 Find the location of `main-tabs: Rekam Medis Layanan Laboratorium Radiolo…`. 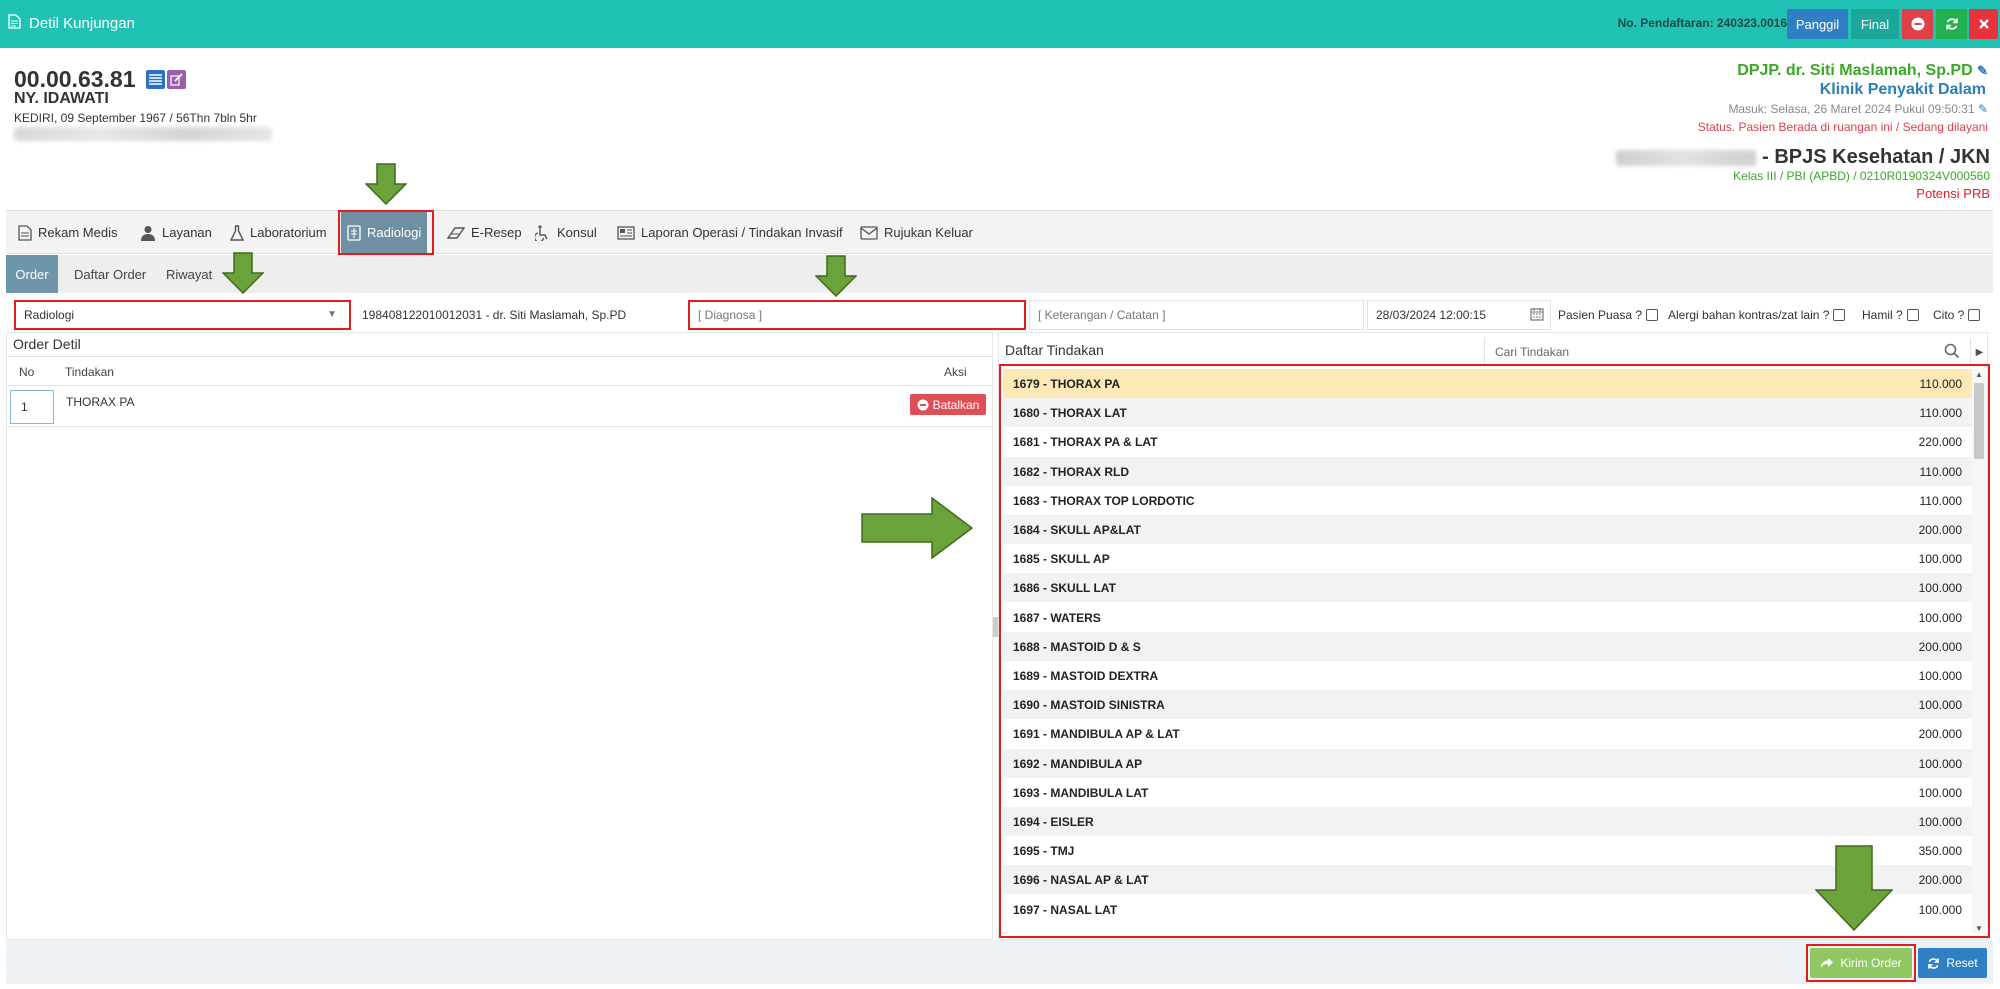

main-tabs: Rekam Medis Layanan Laboratorium Radiolo… is located at coordinates (999, 232).